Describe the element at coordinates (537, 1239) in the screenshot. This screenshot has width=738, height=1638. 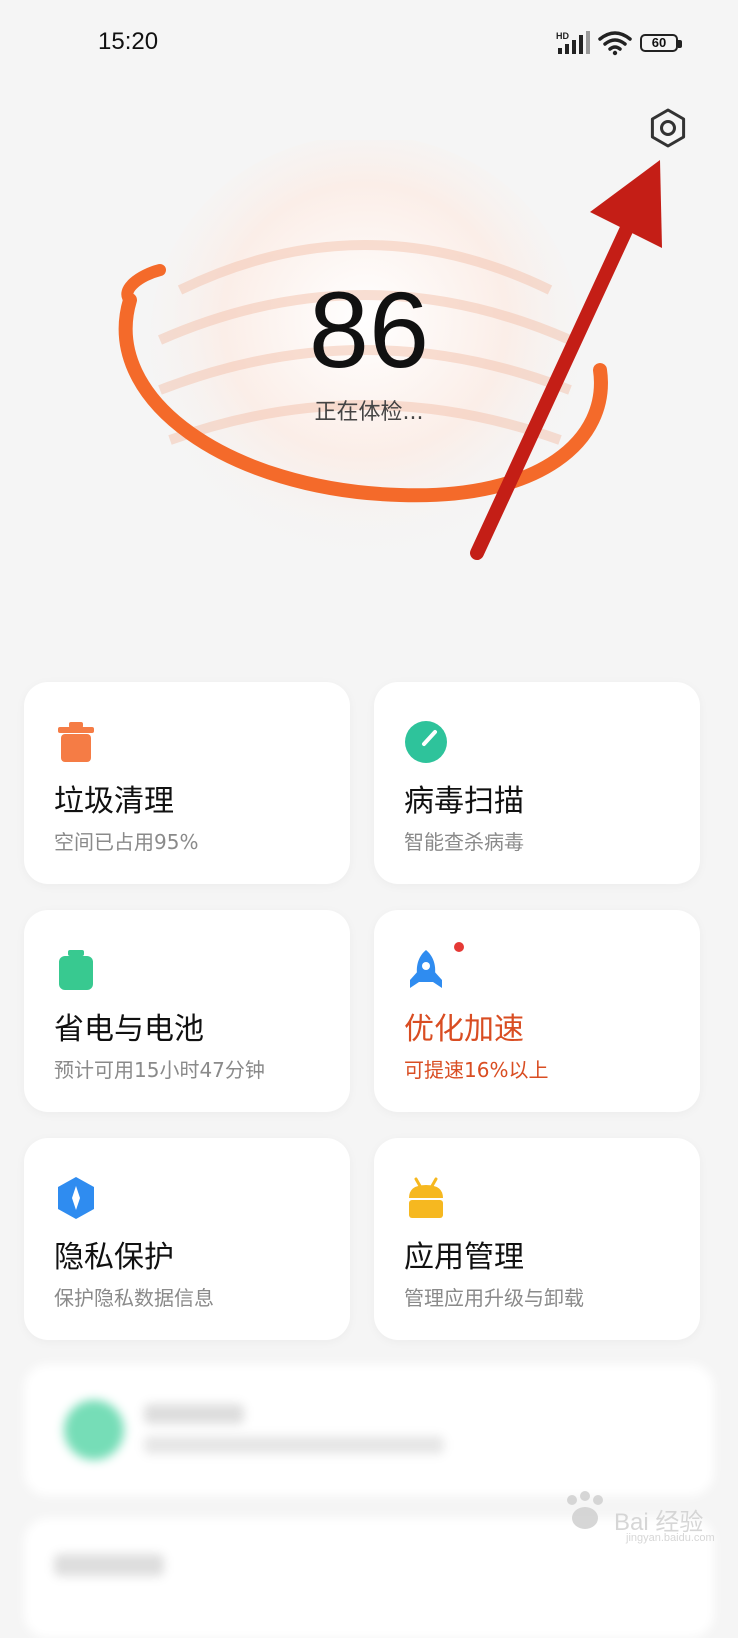
I see `card-app-management: 应用管理 管理应用升级与卸载` at that location.